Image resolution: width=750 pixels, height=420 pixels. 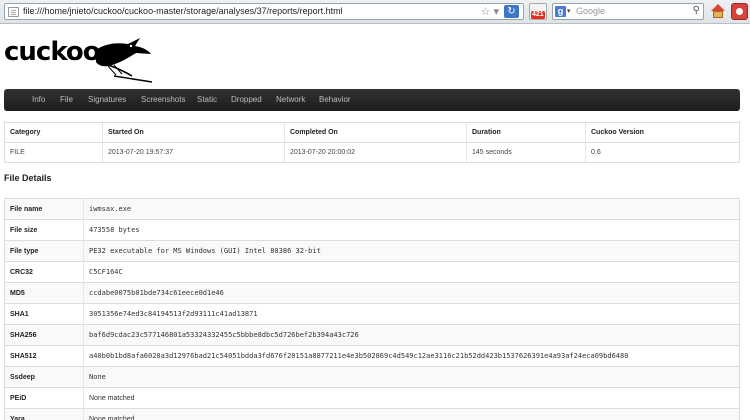 What do you see at coordinates (25, 132) in the screenshot?
I see `header-category: Category` at bounding box center [25, 132].